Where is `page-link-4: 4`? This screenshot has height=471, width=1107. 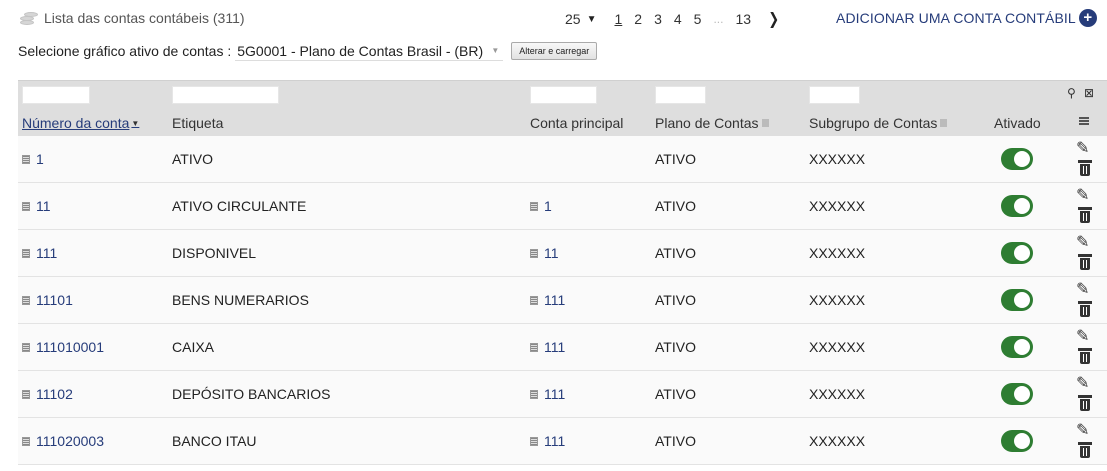 page-link-4: 4 is located at coordinates (678, 19).